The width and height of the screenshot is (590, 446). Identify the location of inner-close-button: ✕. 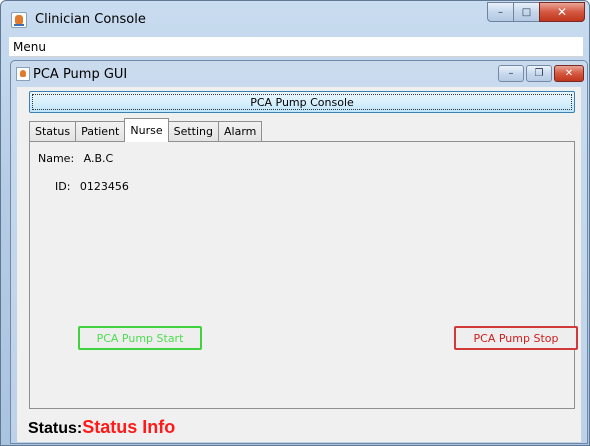
(569, 73).